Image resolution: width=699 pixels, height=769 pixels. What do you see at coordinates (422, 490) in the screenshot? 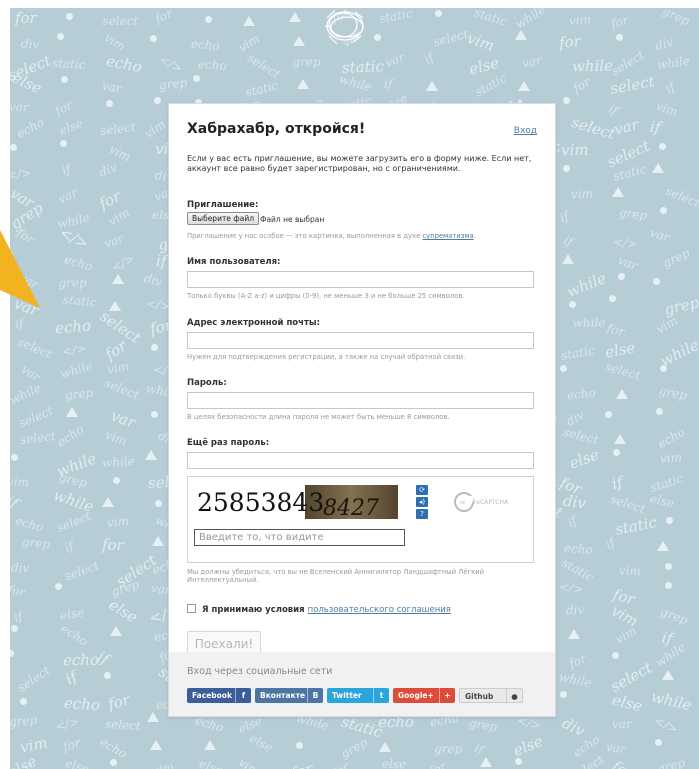
I see `captcha-refresh-icon: ⟳` at bounding box center [422, 490].